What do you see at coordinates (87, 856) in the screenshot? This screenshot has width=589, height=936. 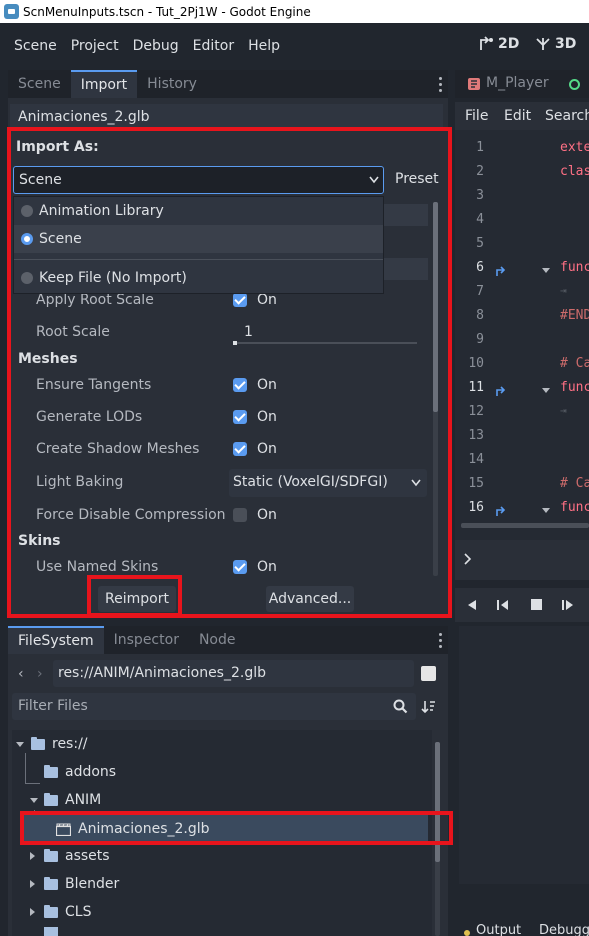 I see `tree-item-label: assets` at bounding box center [87, 856].